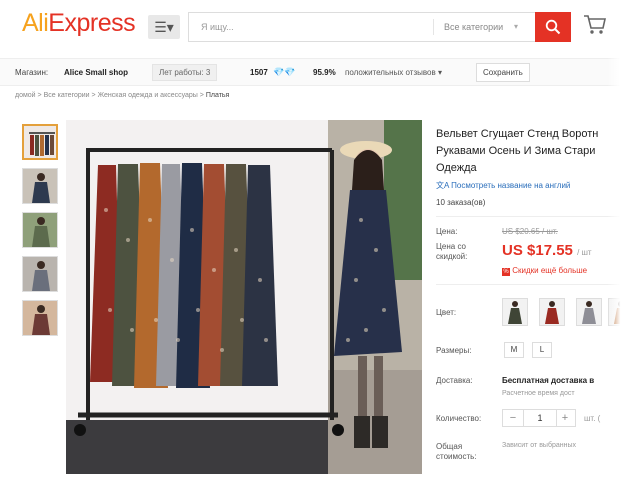 This screenshot has height=486, width=626. Describe the element at coordinates (511, 185) in the screenshot. I see `translate-link-text: Посмотреть название на англий` at that location.